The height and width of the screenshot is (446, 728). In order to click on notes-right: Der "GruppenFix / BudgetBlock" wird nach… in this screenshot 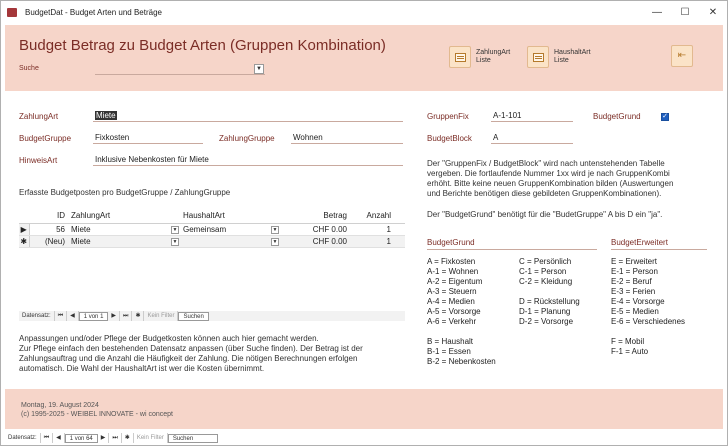, I will do `click(572, 179)`.